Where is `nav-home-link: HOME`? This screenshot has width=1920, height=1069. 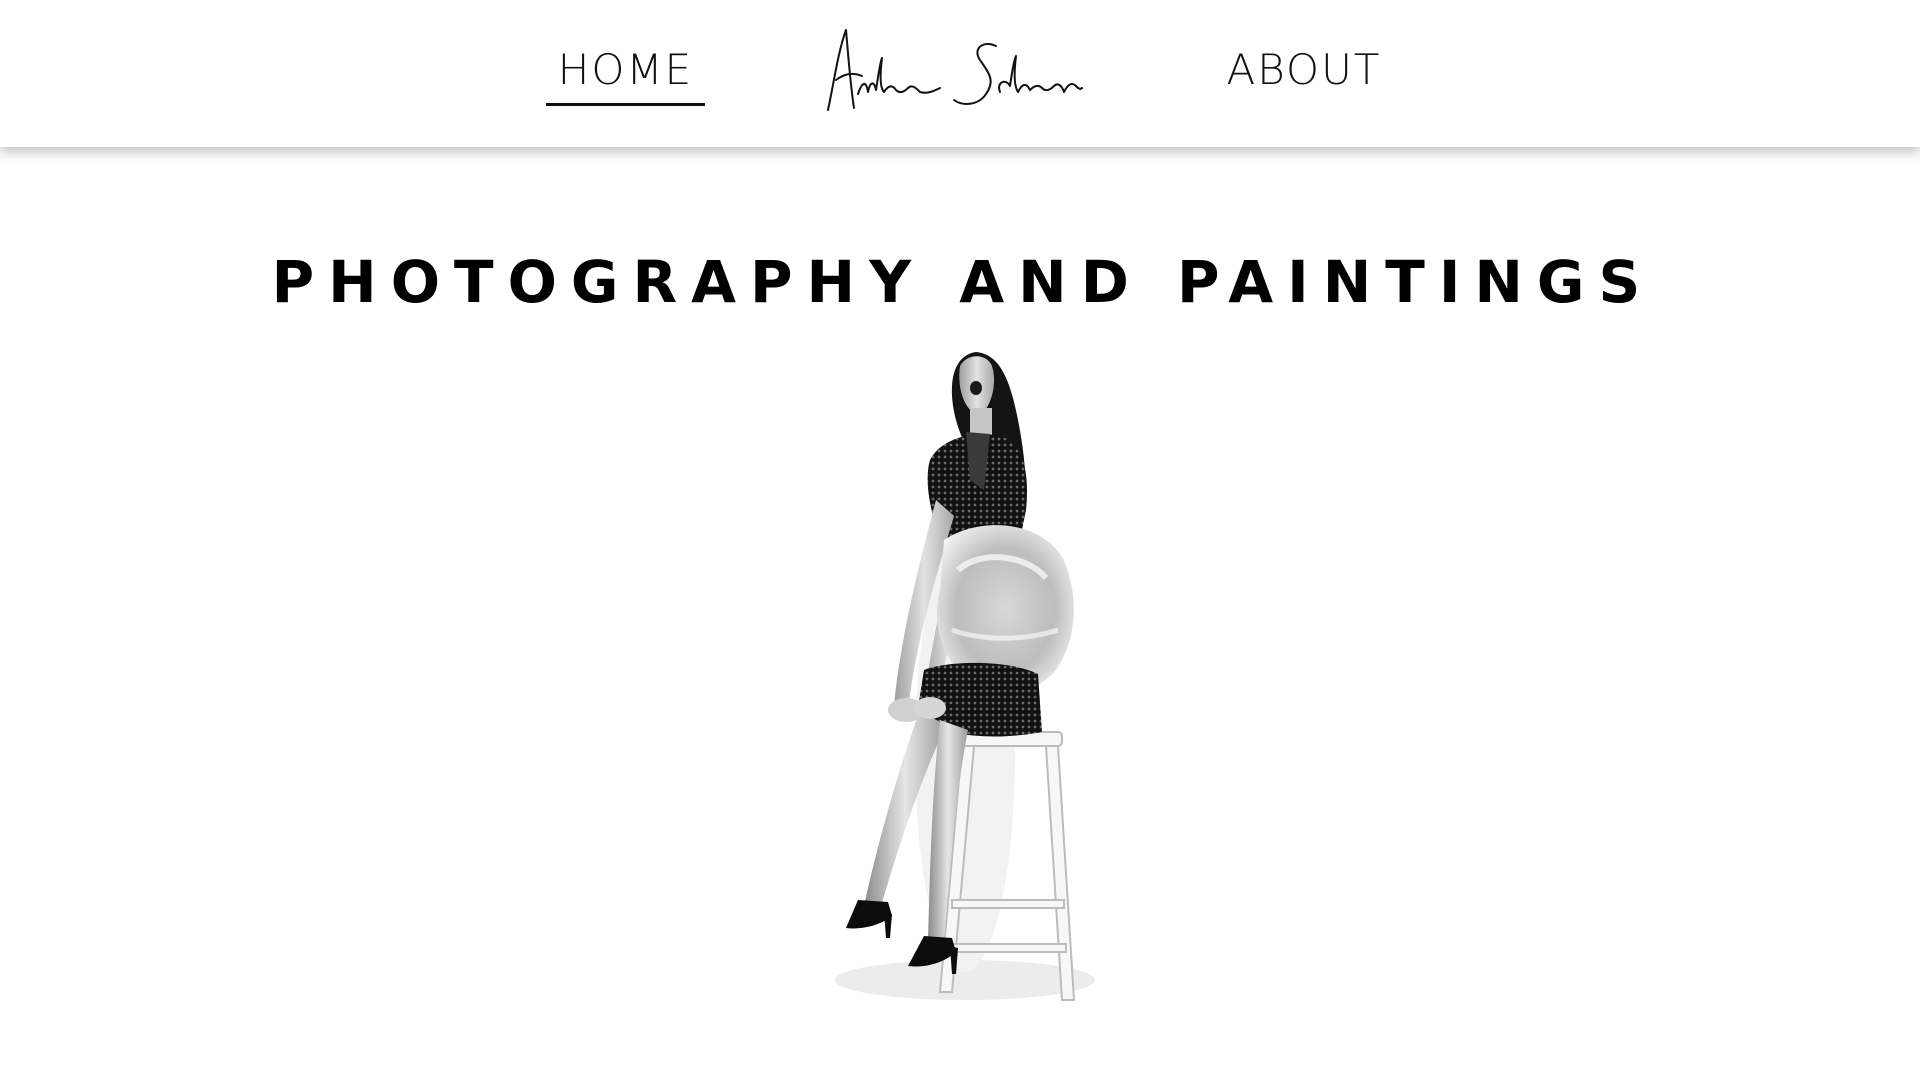 nav-home-link: HOME is located at coordinates (625, 75).